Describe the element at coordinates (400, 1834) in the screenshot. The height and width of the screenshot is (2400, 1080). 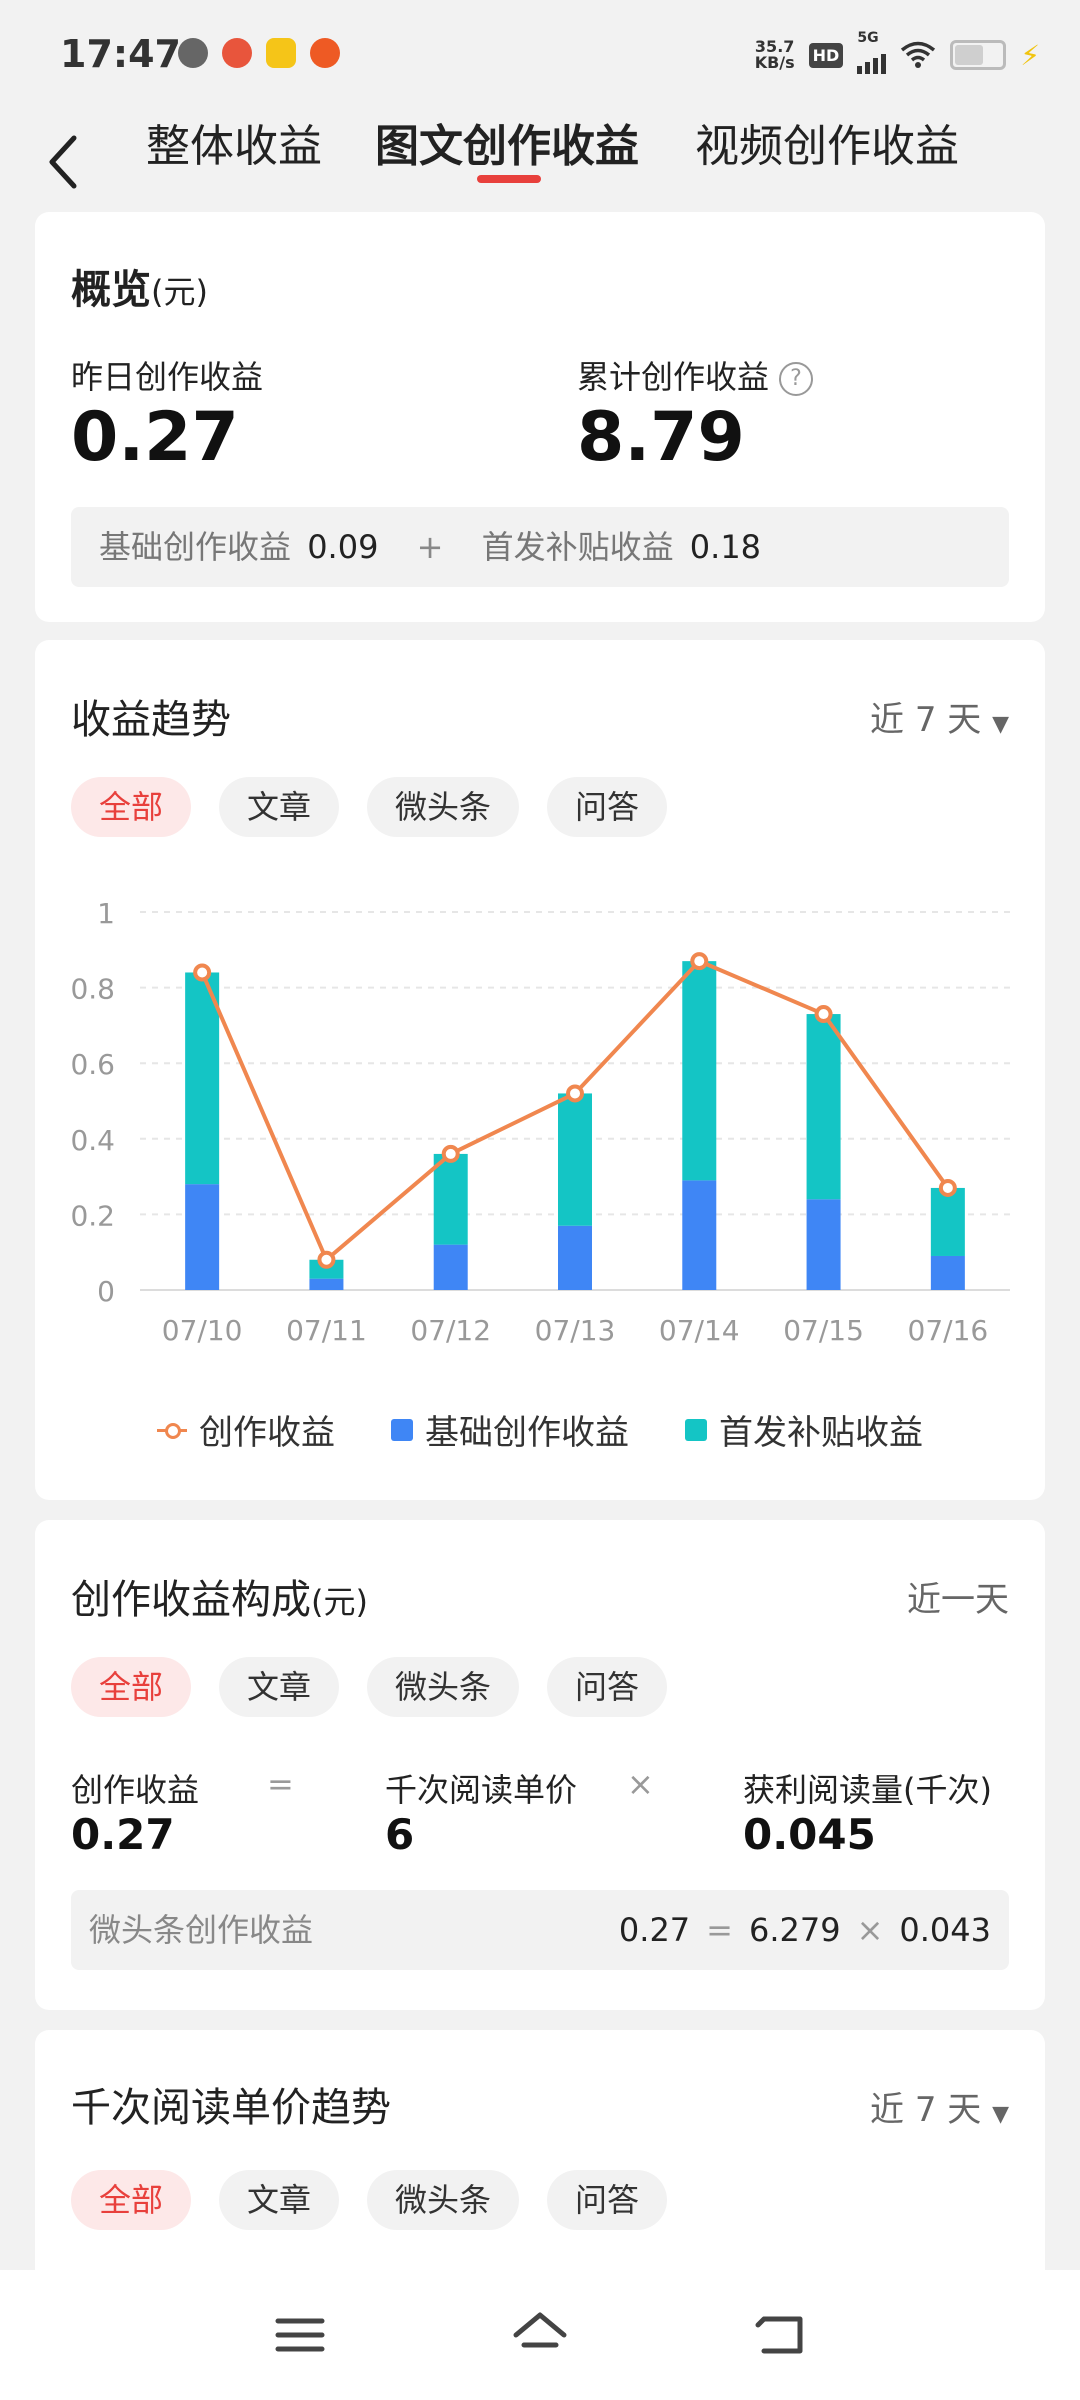
I see `price-per-thousand-value: 6` at that location.